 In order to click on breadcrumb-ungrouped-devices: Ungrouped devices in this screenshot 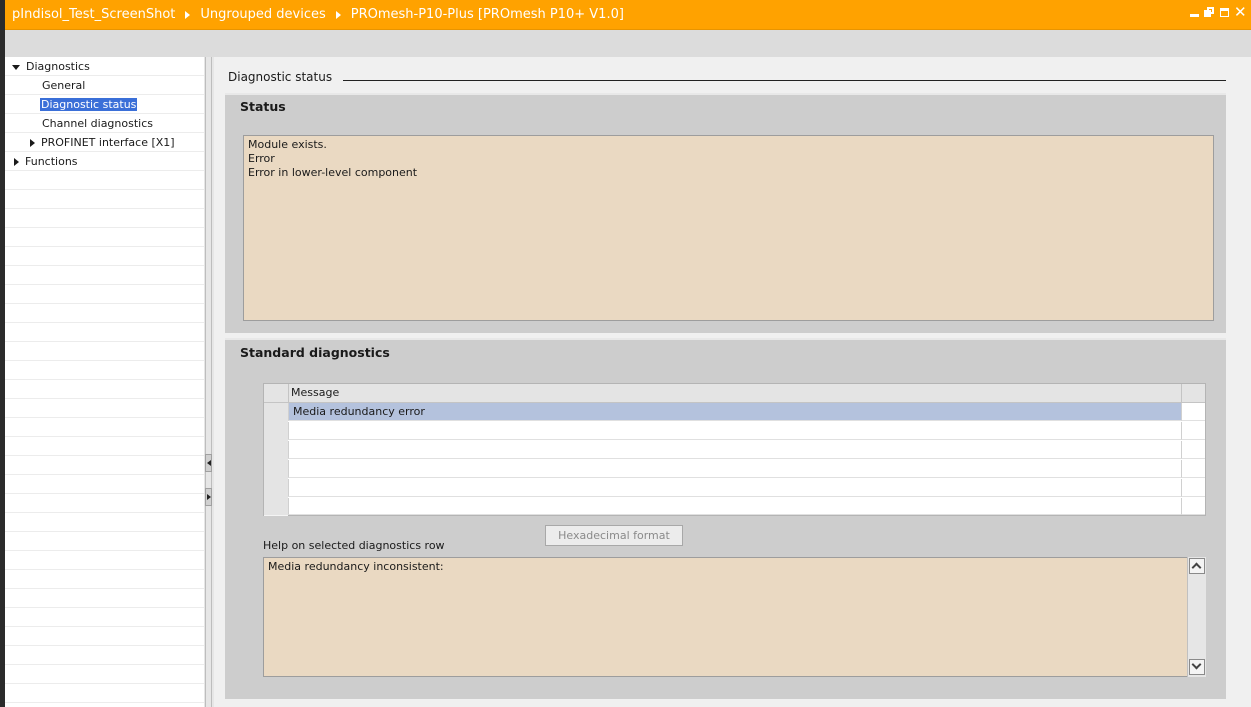, I will do `click(262, 14)`.